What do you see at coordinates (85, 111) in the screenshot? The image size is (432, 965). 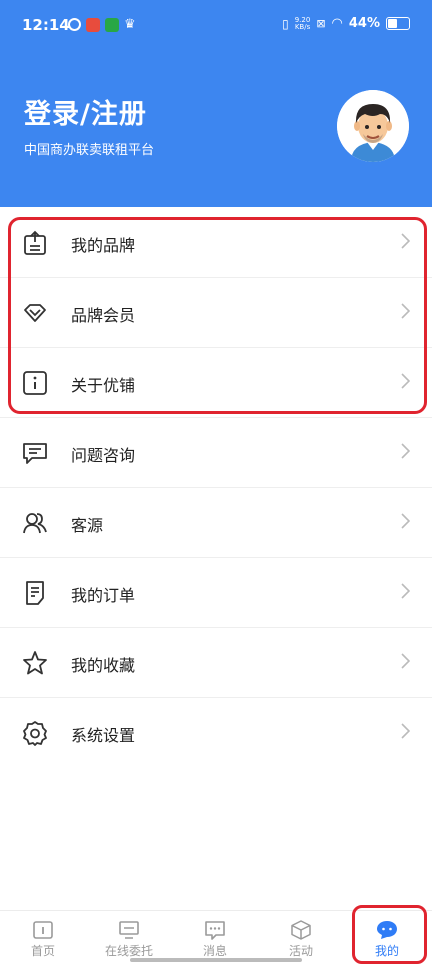 I see `login-register-title: 登录/注册` at bounding box center [85, 111].